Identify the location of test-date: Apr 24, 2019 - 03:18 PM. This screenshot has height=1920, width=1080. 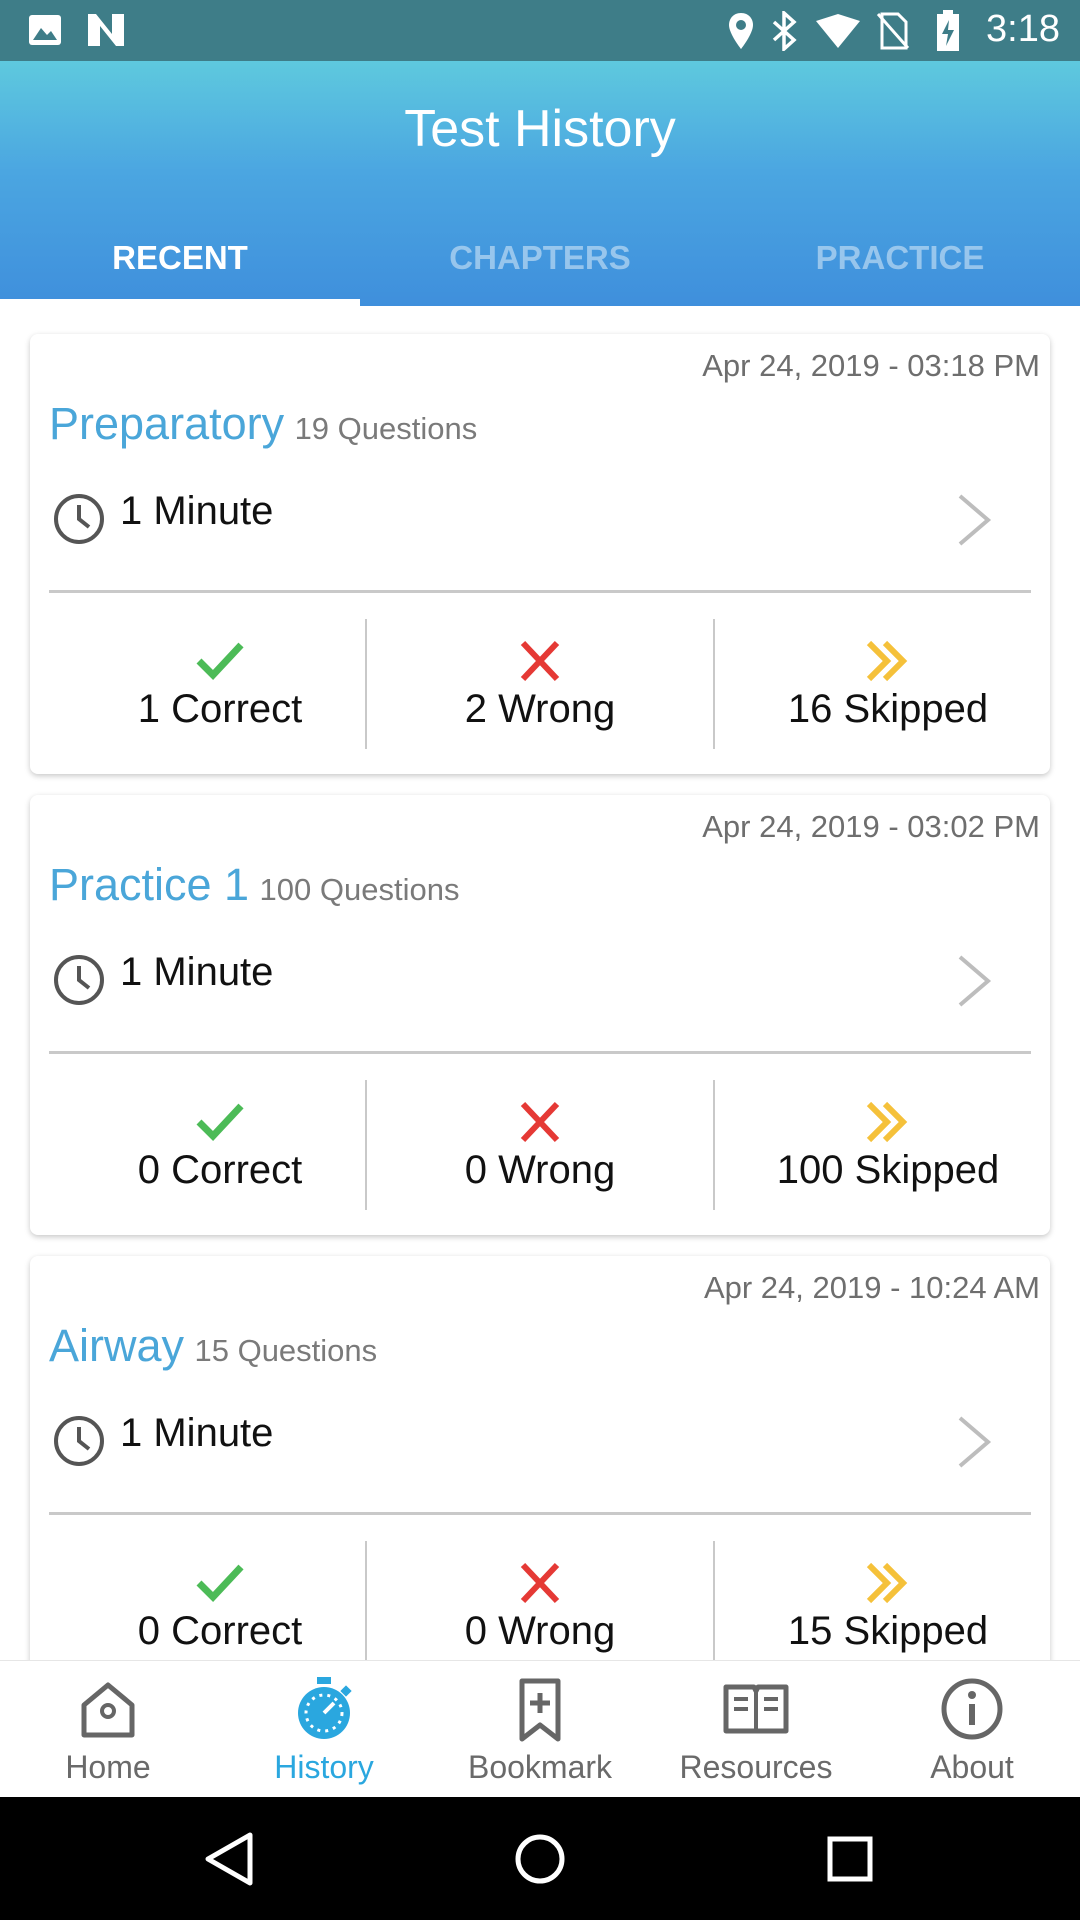
(871, 365).